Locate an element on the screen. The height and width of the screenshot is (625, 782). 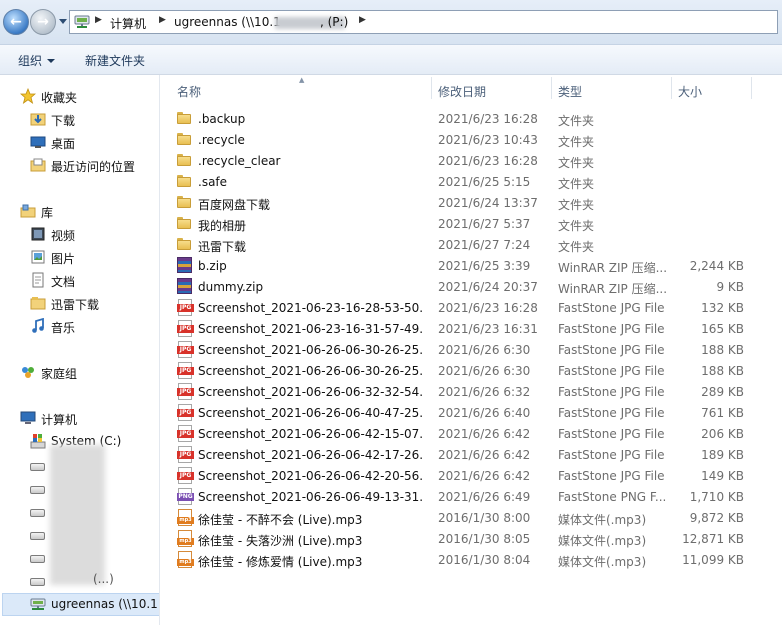
file-type-tag: PNG is located at coordinates (185, 497).